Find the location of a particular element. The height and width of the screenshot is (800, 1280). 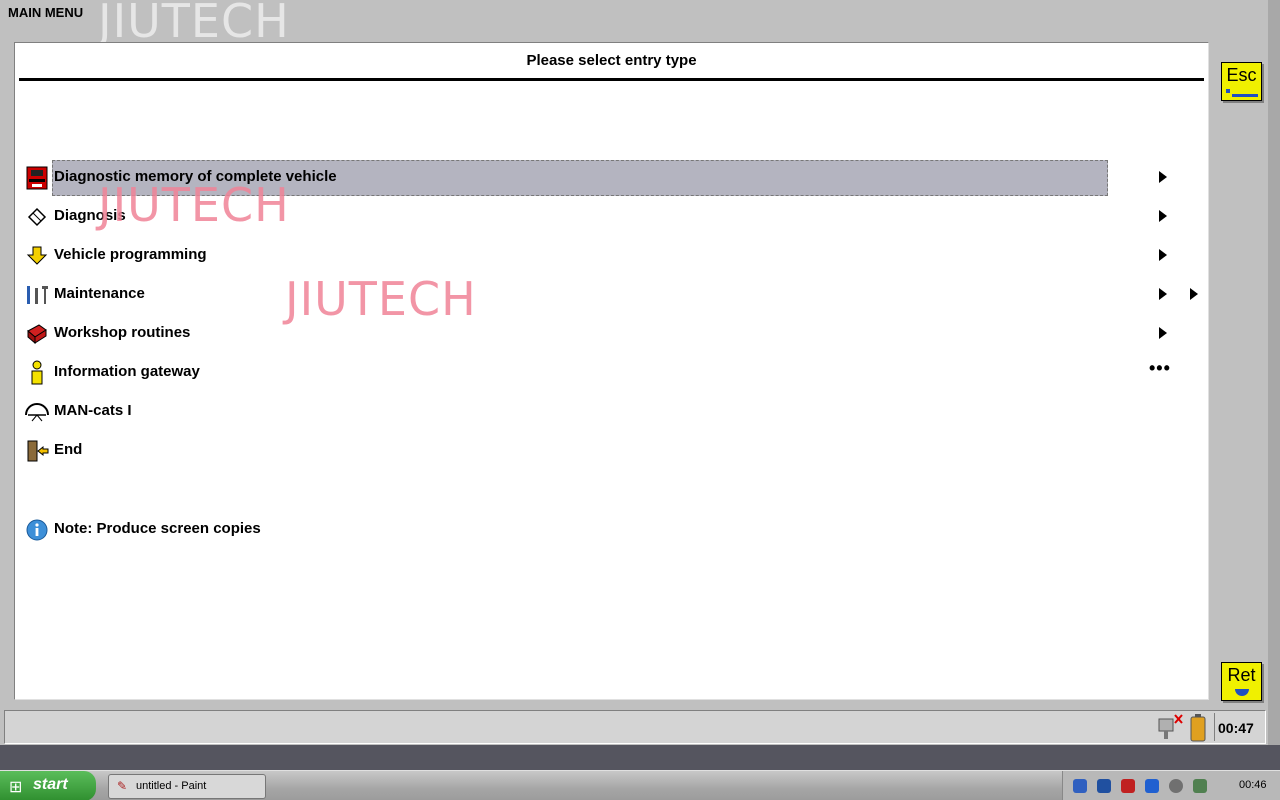

menu-item-label: End is located at coordinates (68, 449).